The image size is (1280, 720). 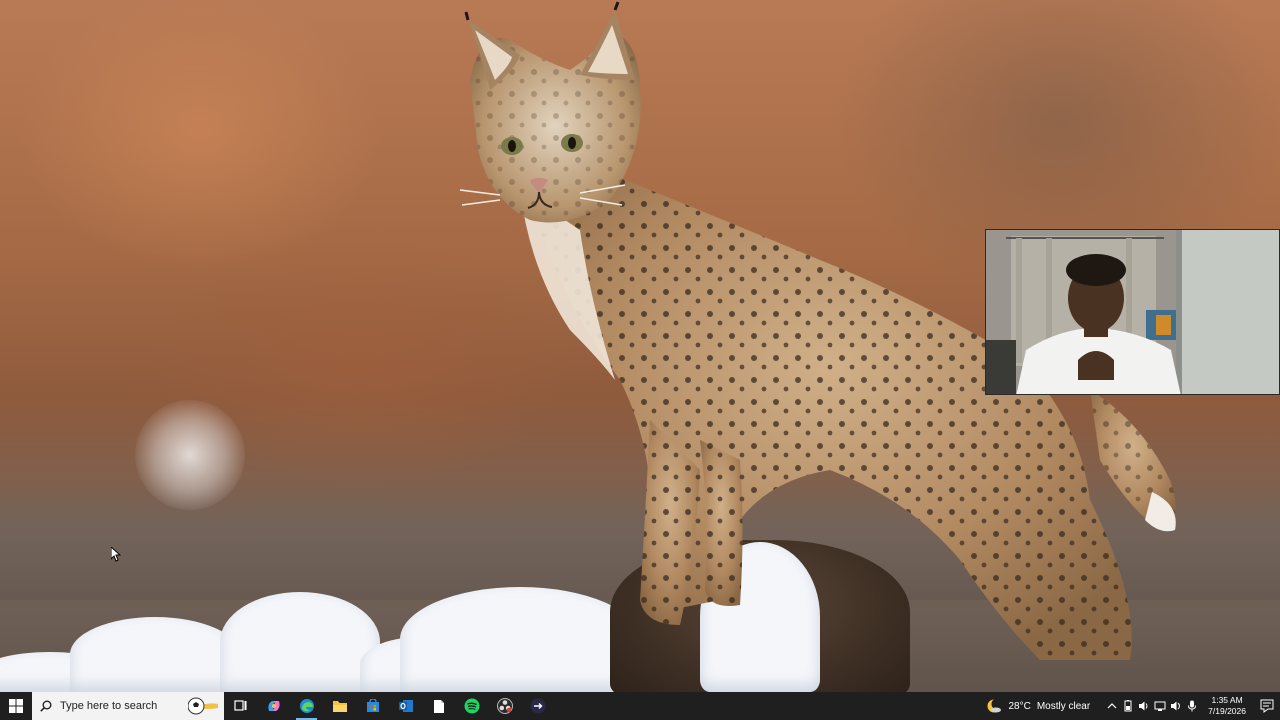 I want to click on soccer-ball-icon, so click(x=203, y=706).